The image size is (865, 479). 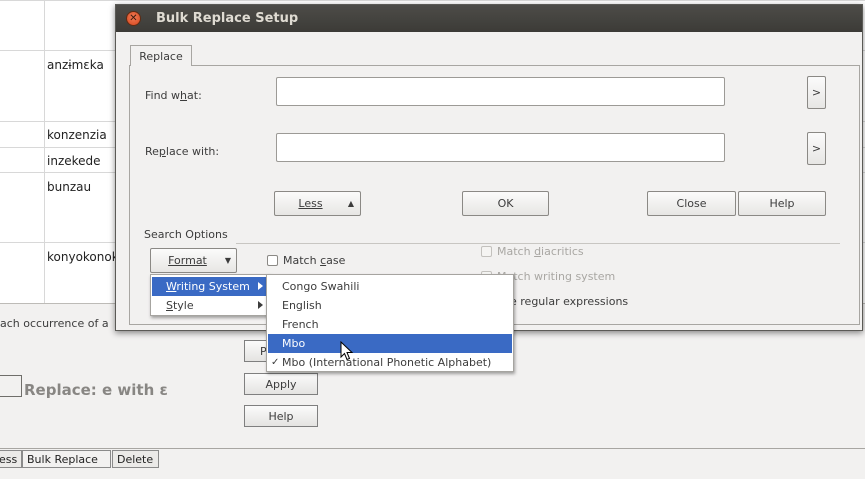 I want to click on dialog-titlebar: ✕ Bulk Replace Setup, so click(x=489, y=18).